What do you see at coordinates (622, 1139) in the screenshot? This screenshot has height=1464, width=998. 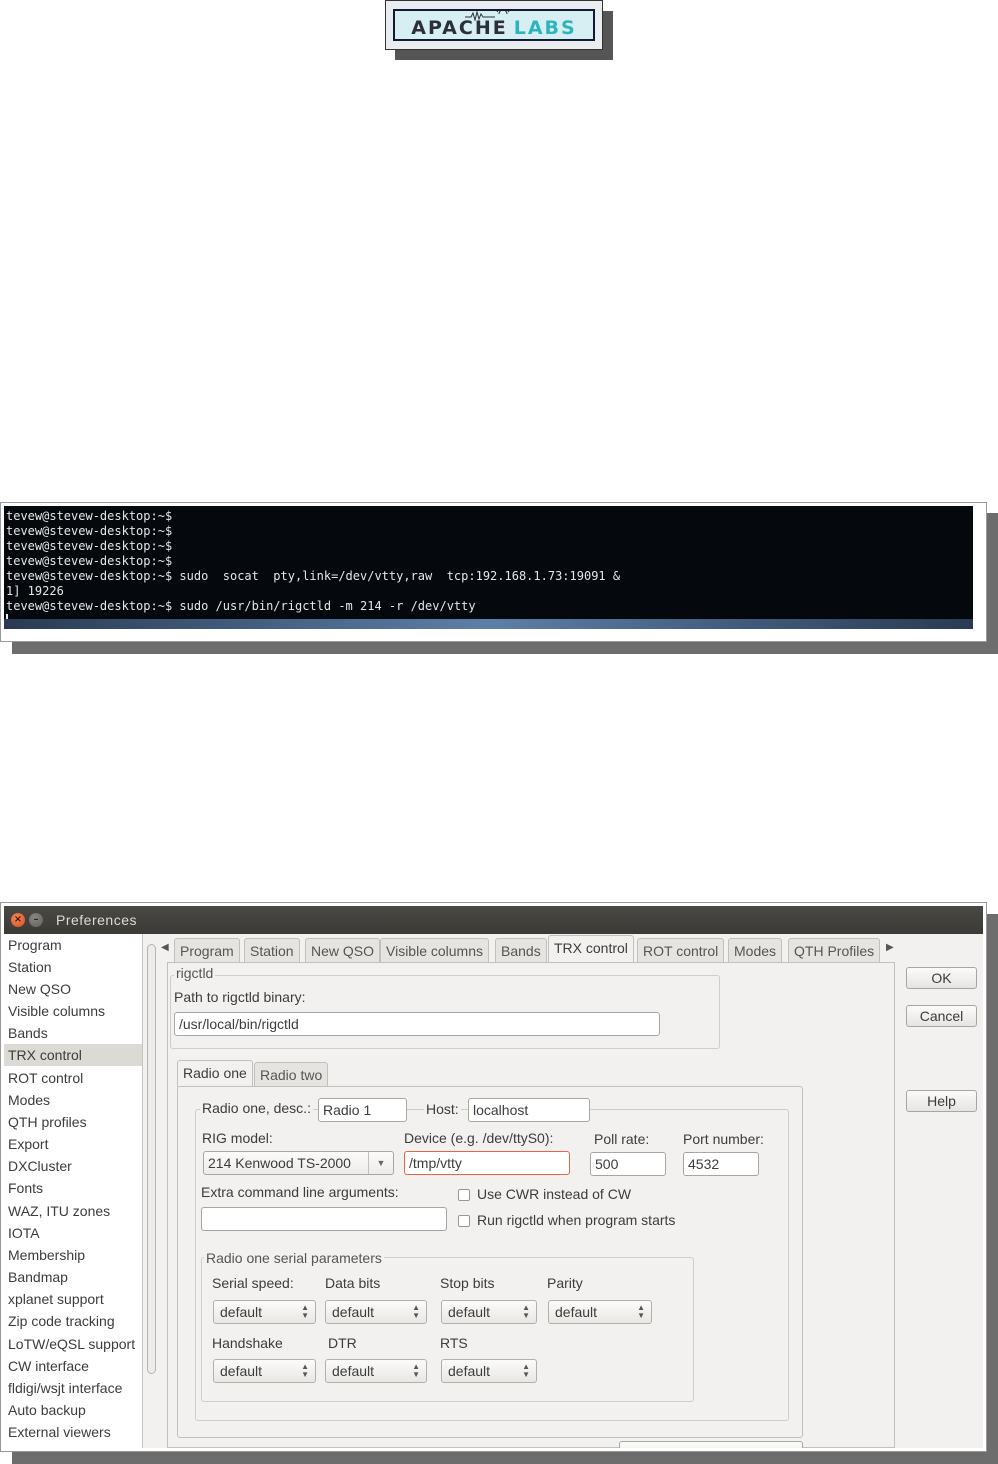 I see `poll-rate-label: Poll rate:` at bounding box center [622, 1139].